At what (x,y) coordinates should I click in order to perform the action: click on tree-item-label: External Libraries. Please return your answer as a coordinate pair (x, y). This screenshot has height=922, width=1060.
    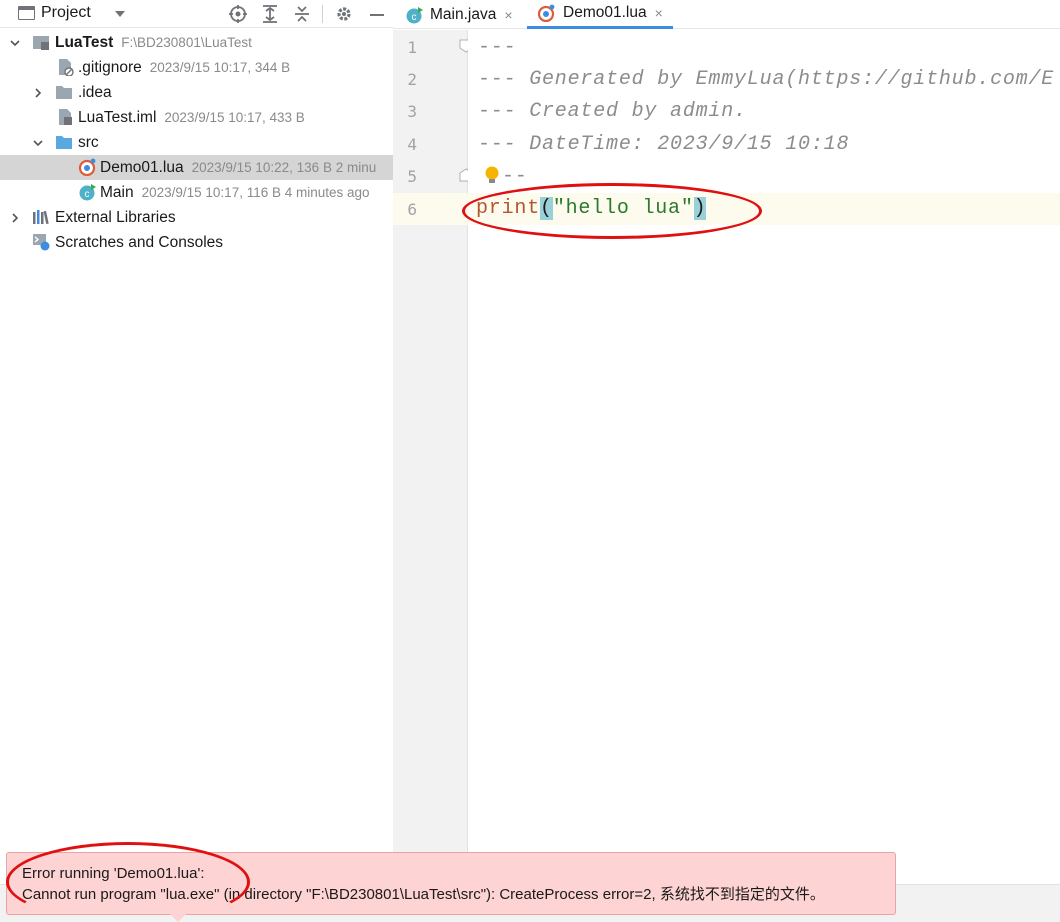
    Looking at the image, I should click on (115, 217).